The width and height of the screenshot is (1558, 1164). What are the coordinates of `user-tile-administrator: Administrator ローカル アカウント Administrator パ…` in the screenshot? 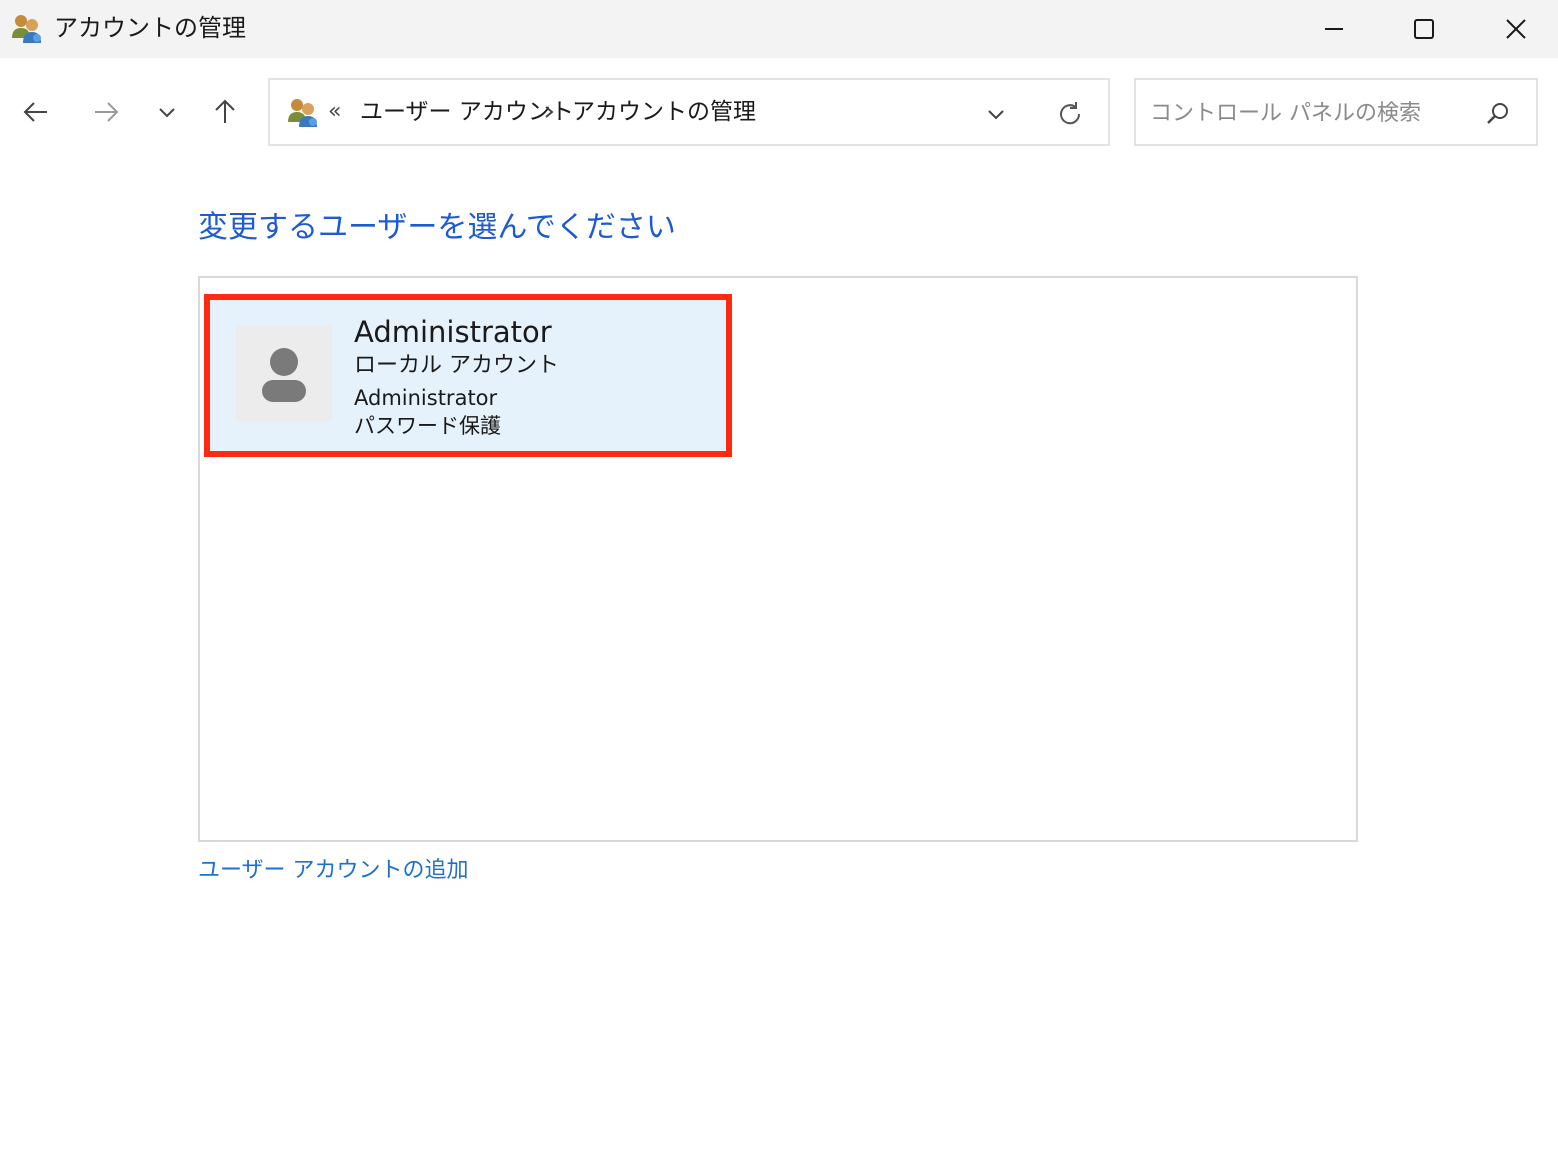 It's located at (468, 375).